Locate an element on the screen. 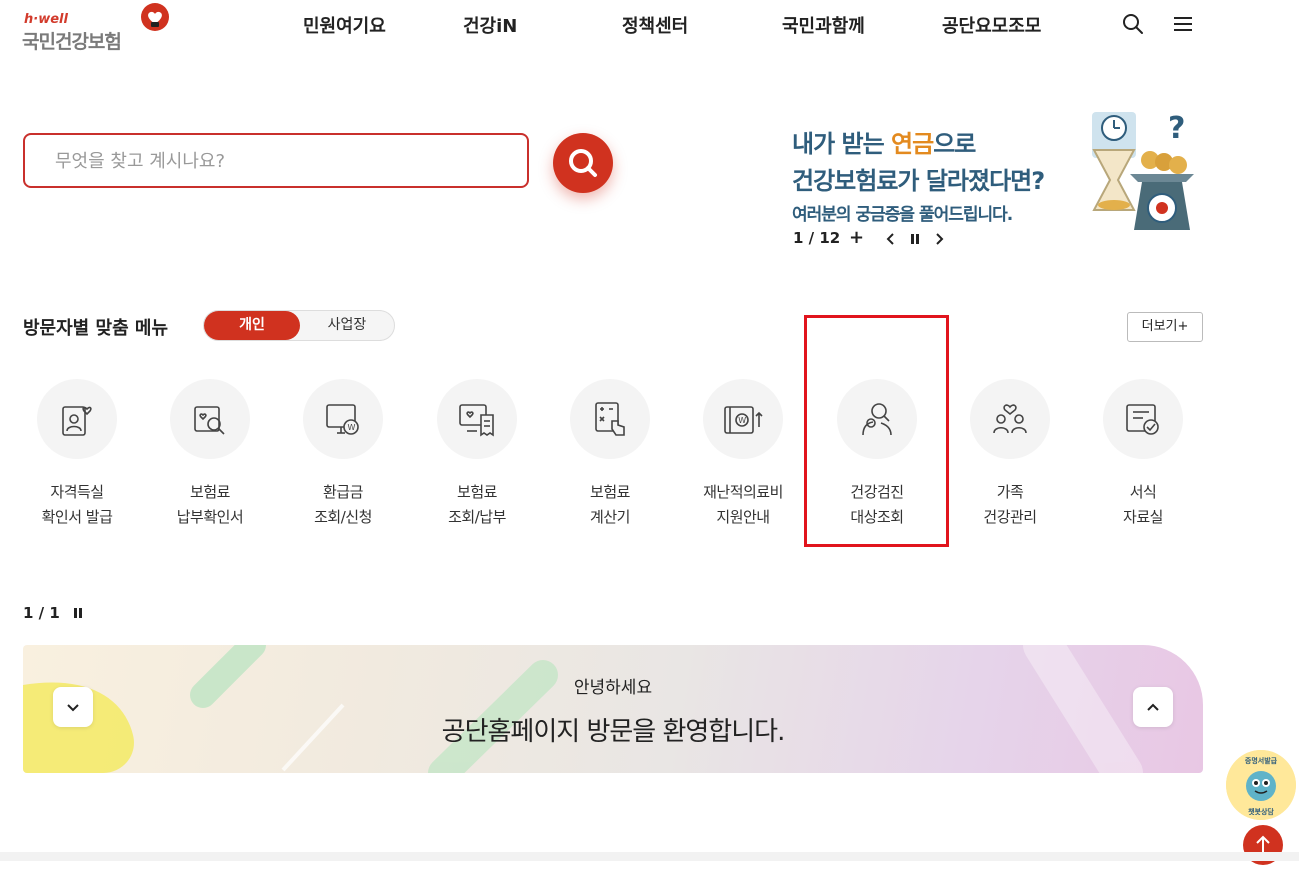 The image size is (1299, 869). menu-item-qualification-cert: 자격득실확인서 발급 is located at coordinates (77, 454).